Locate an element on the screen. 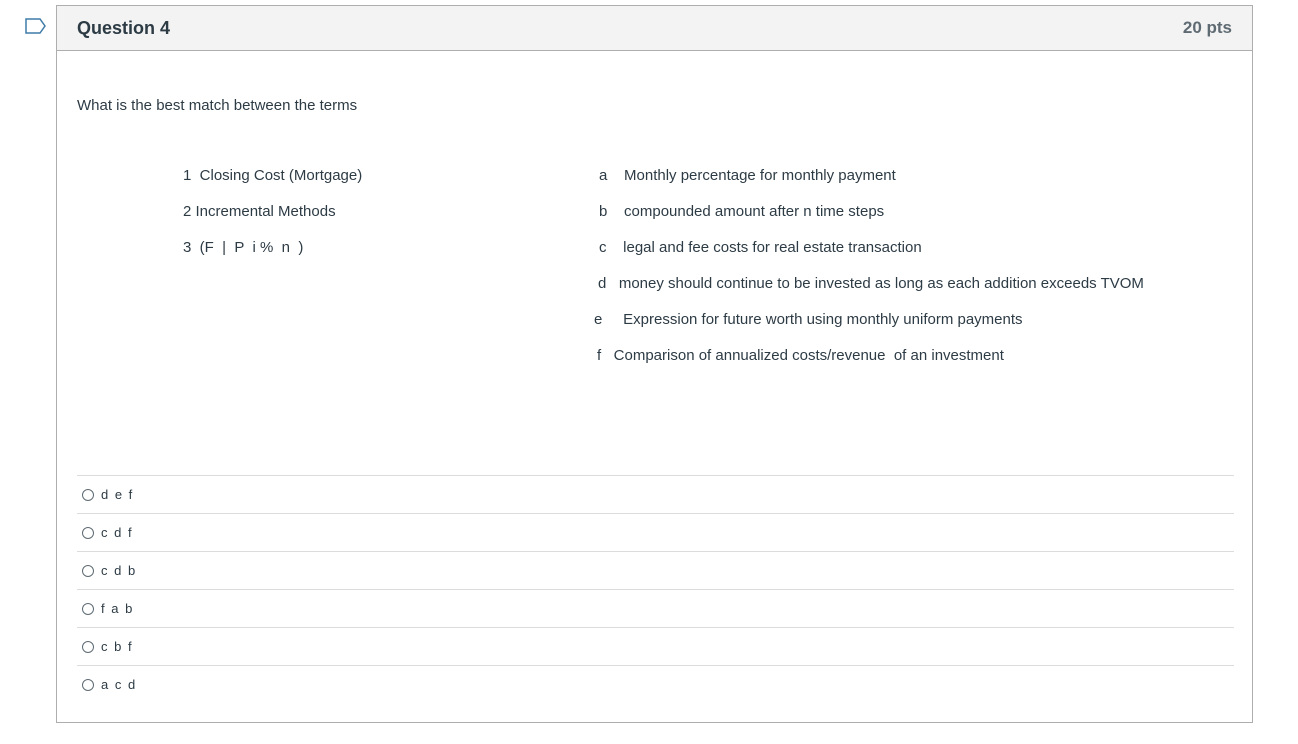  answer-label: c d b is located at coordinates (119, 570).